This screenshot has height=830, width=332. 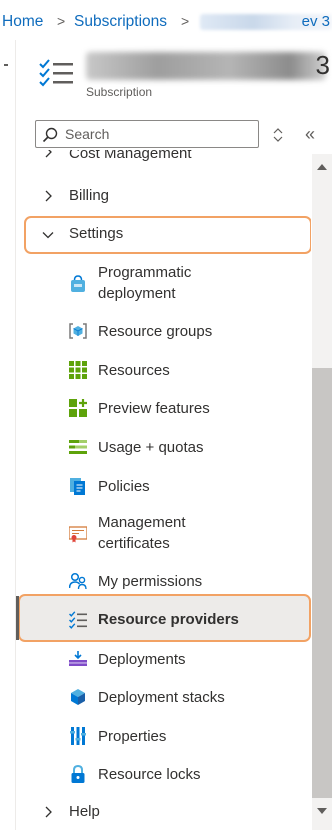 I want to click on certificate-icon, so click(x=78, y=534).